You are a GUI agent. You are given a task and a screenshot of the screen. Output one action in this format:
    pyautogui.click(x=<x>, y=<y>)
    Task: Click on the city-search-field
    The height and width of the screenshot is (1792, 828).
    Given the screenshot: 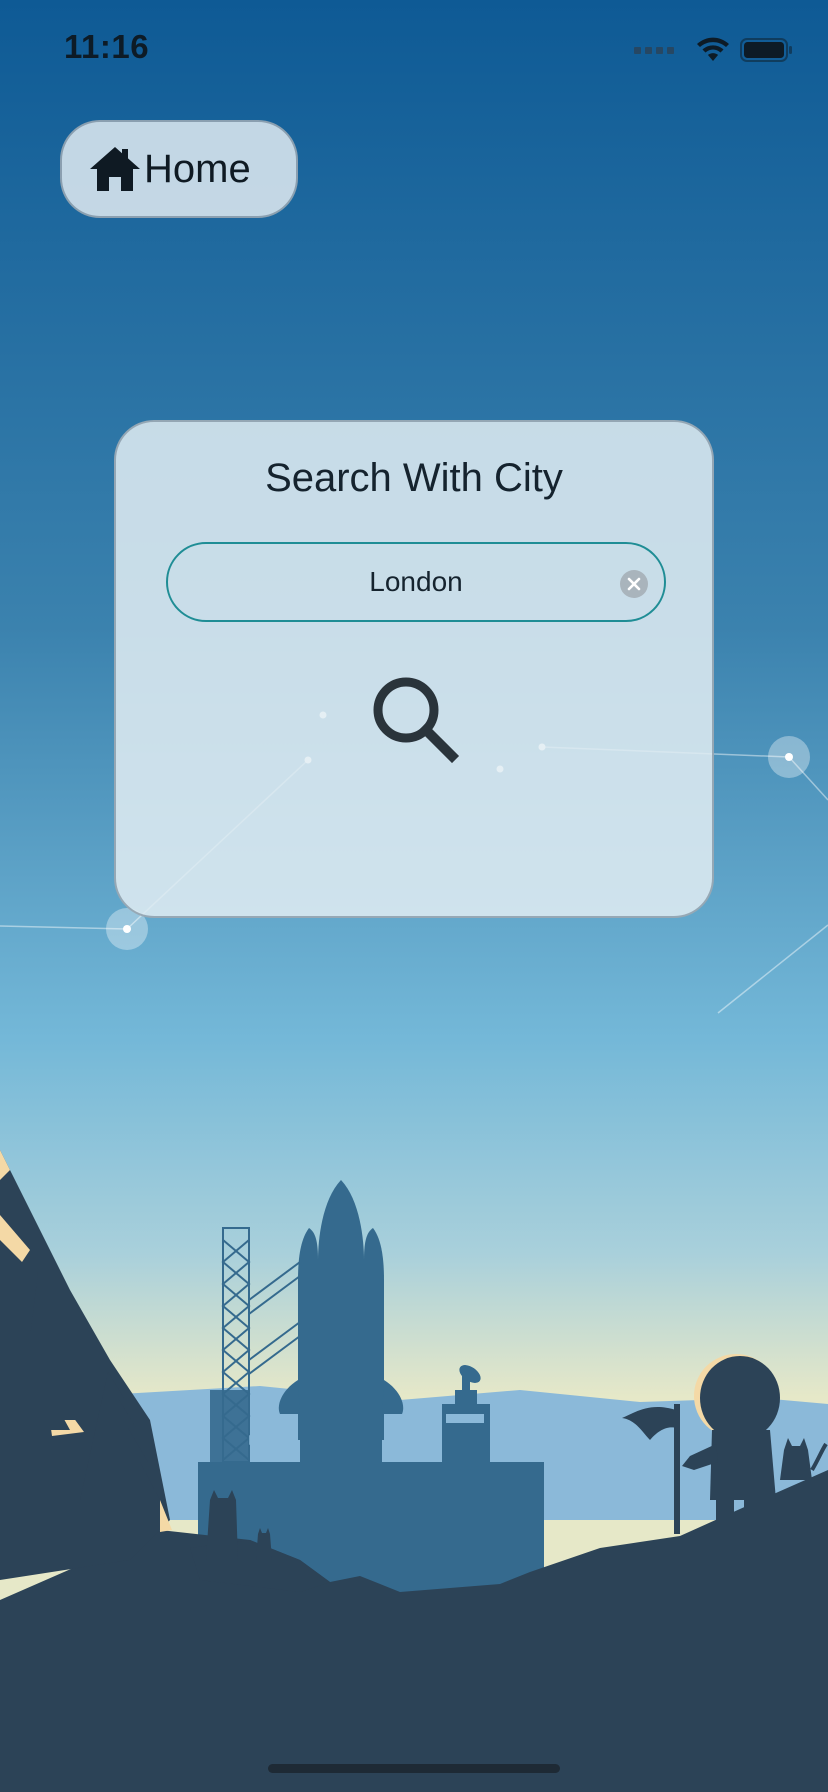 What is the action you would take?
    pyautogui.click(x=416, y=582)
    